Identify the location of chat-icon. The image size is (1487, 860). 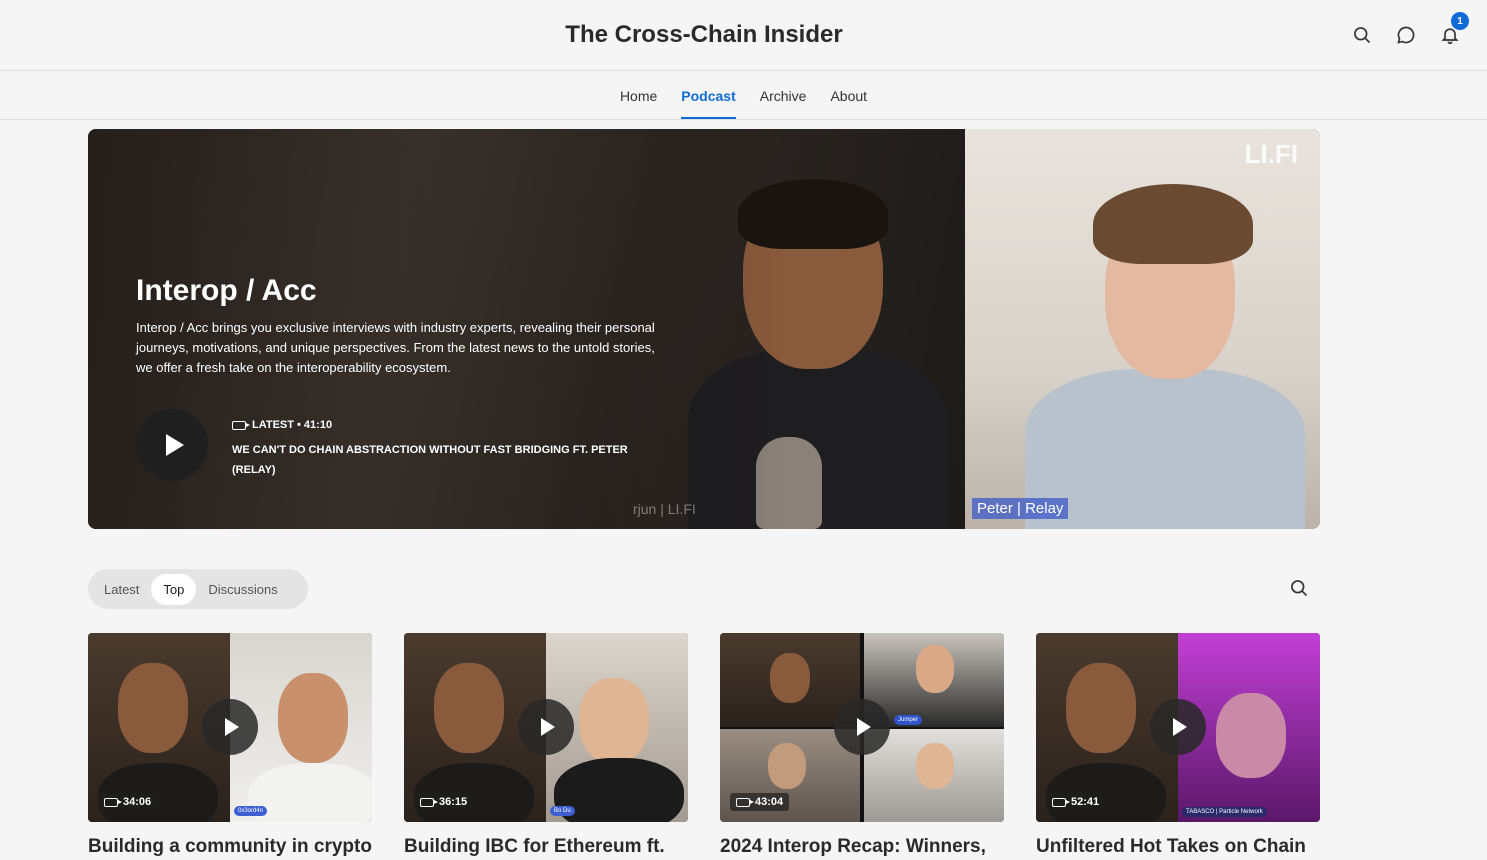
(1406, 35).